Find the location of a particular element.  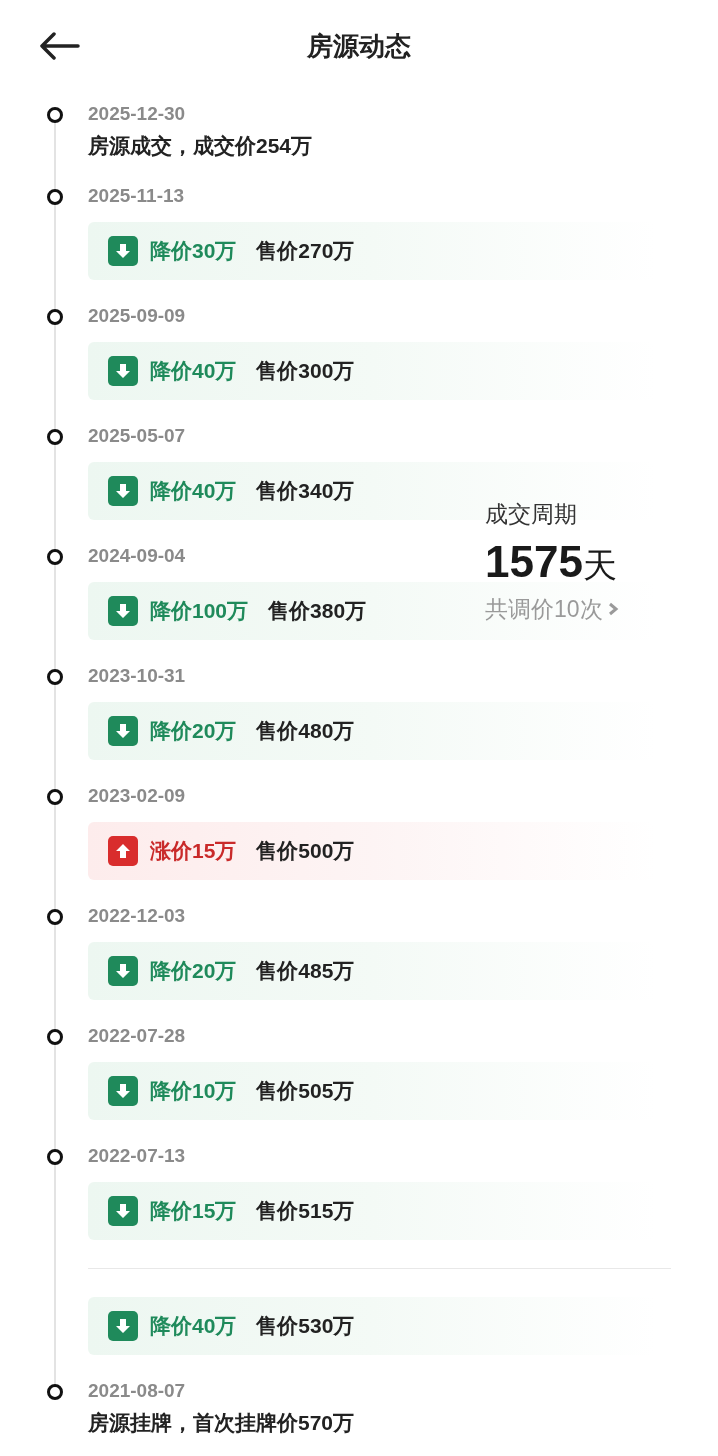

sale-price: 售价530万 is located at coordinates (305, 1326).